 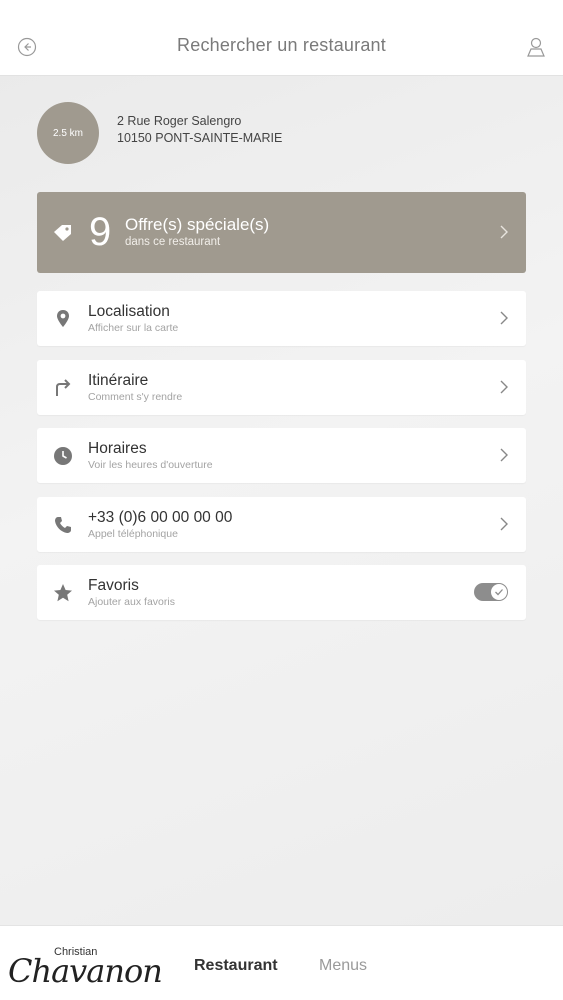 I want to click on hours-sublabel: Voir les heures d'ouverture, so click(x=150, y=465).